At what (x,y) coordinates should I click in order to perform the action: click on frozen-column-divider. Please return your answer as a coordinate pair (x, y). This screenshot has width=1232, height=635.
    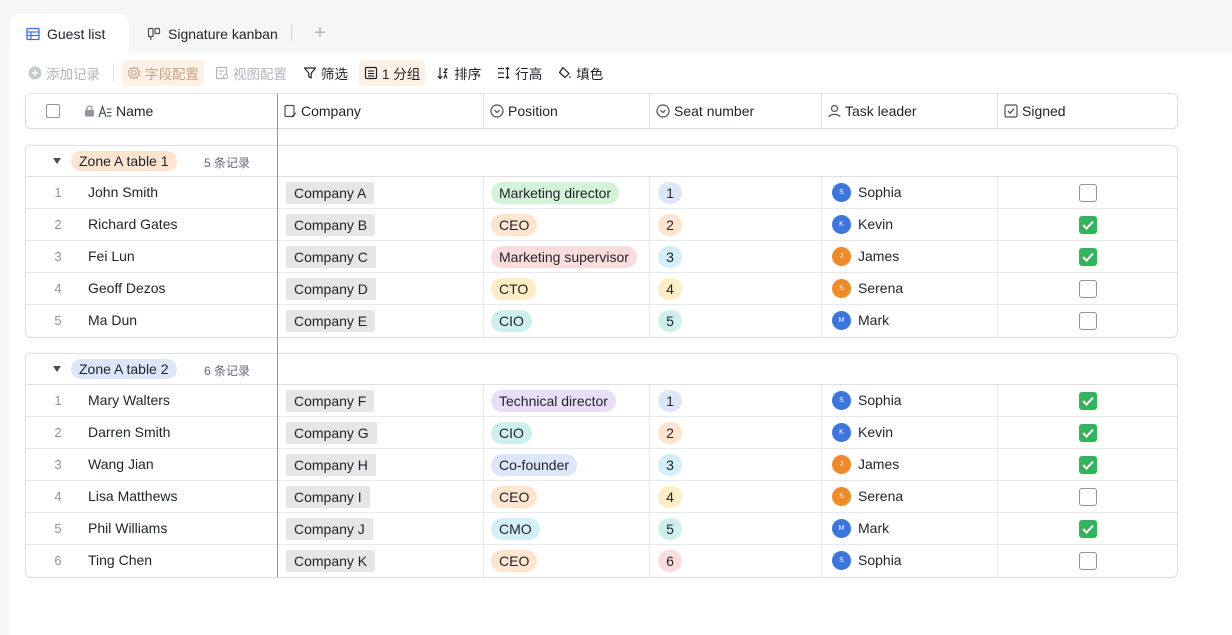
    Looking at the image, I should click on (277, 335).